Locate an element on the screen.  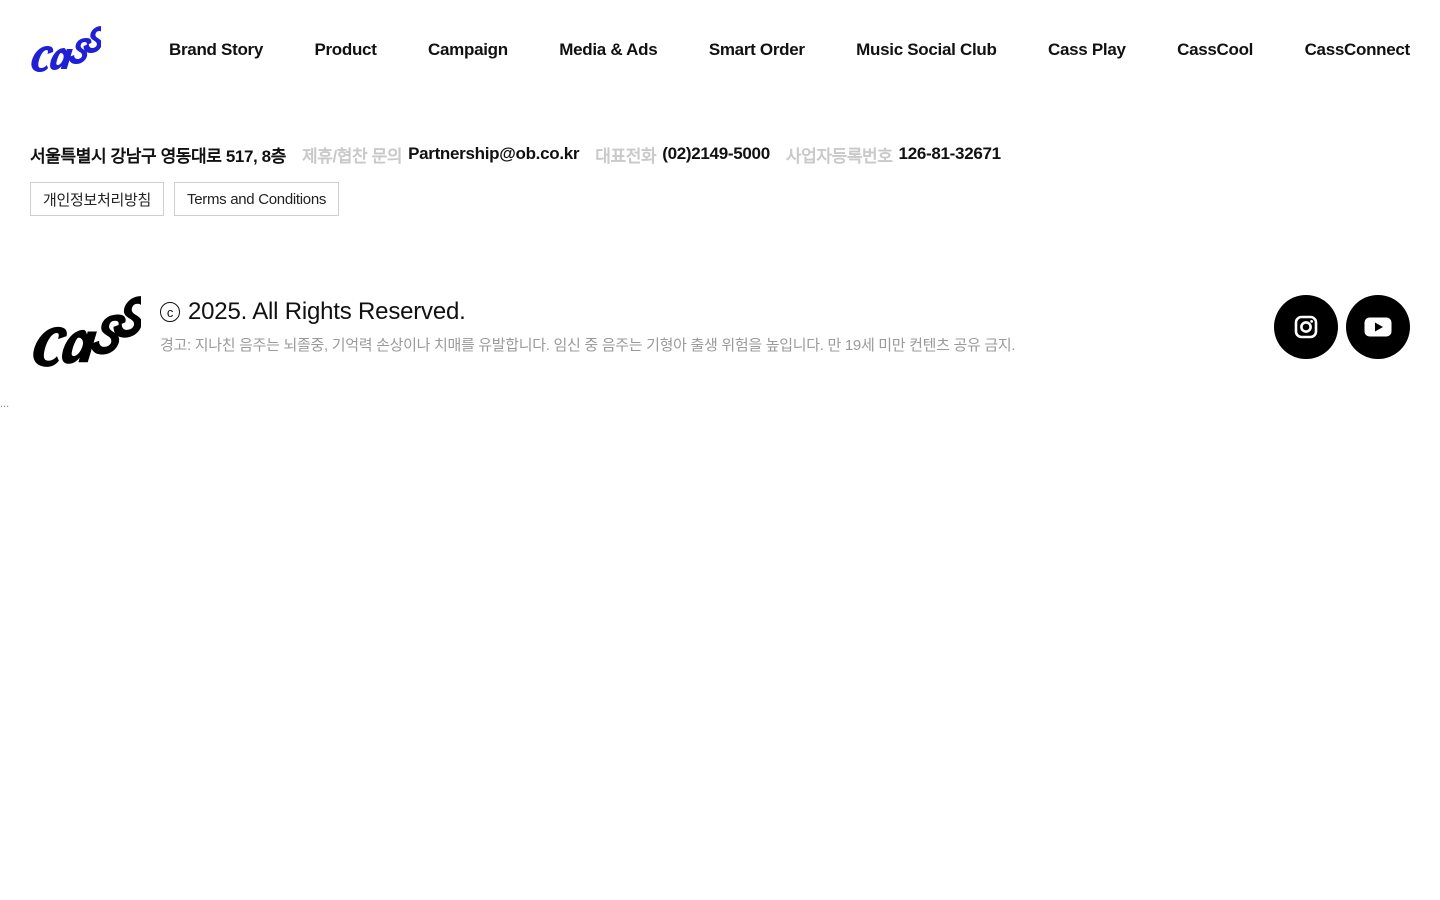
cass-footer-logo-icon is located at coordinates (91, 331).